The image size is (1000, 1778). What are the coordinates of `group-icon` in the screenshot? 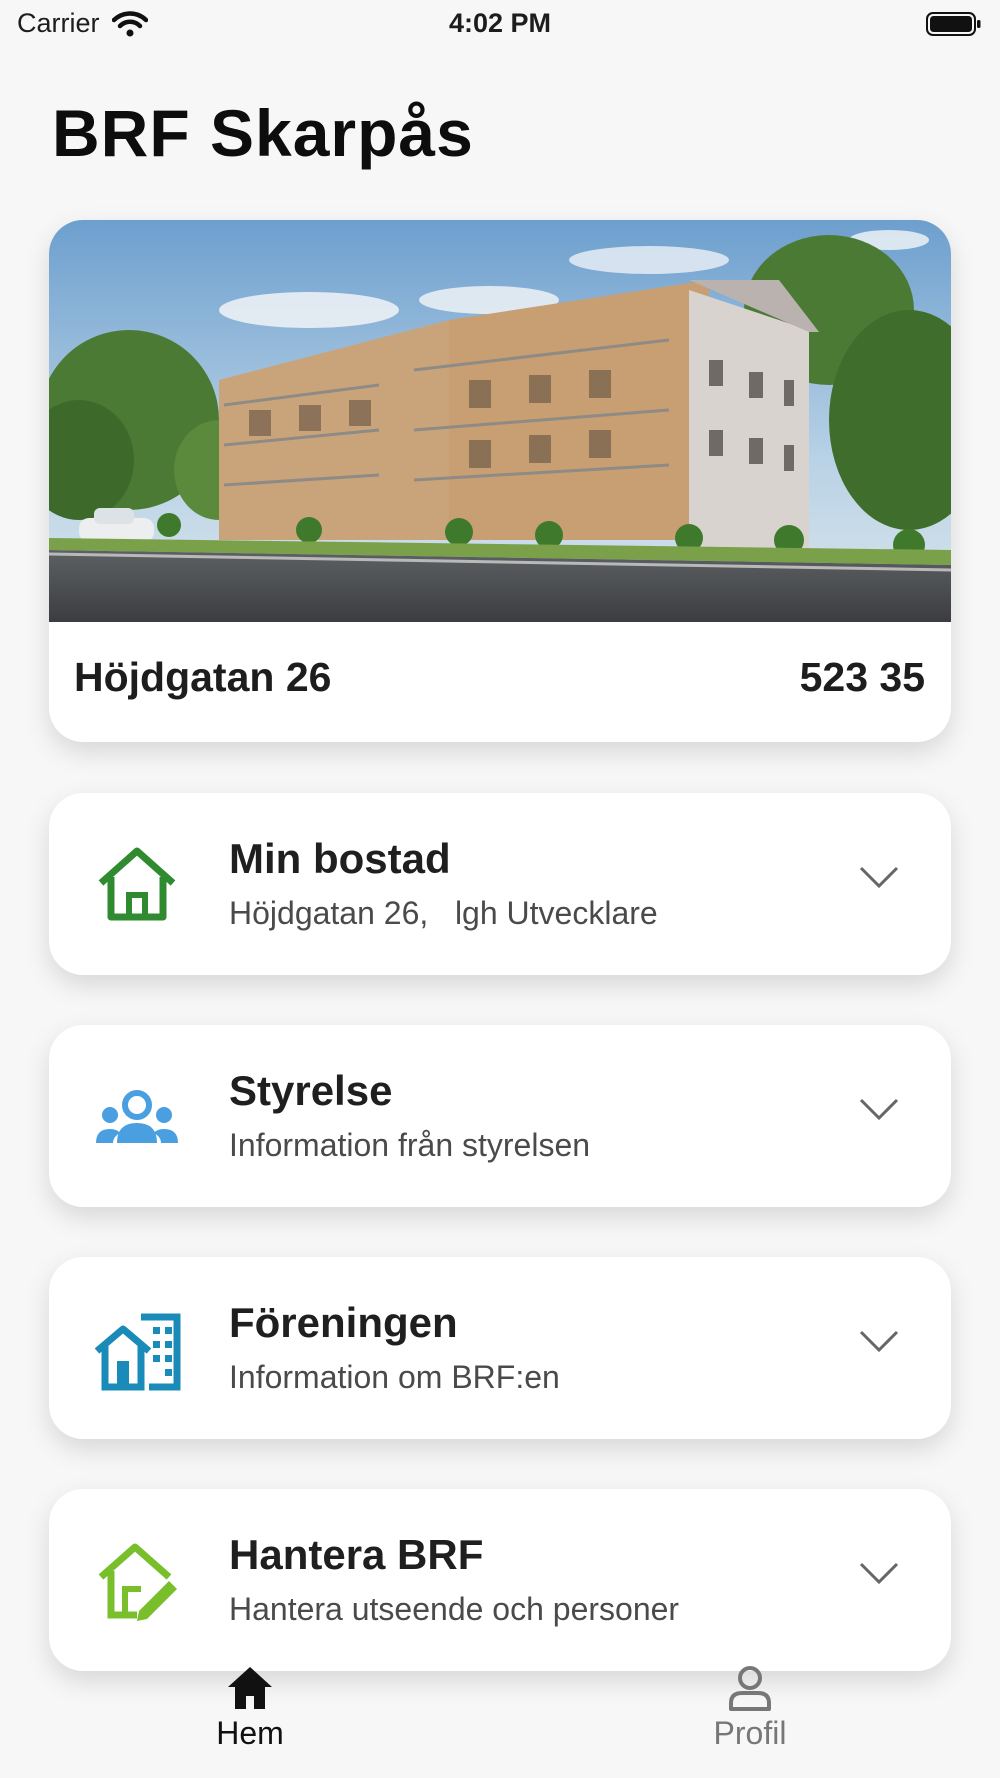 It's located at (137, 1116).